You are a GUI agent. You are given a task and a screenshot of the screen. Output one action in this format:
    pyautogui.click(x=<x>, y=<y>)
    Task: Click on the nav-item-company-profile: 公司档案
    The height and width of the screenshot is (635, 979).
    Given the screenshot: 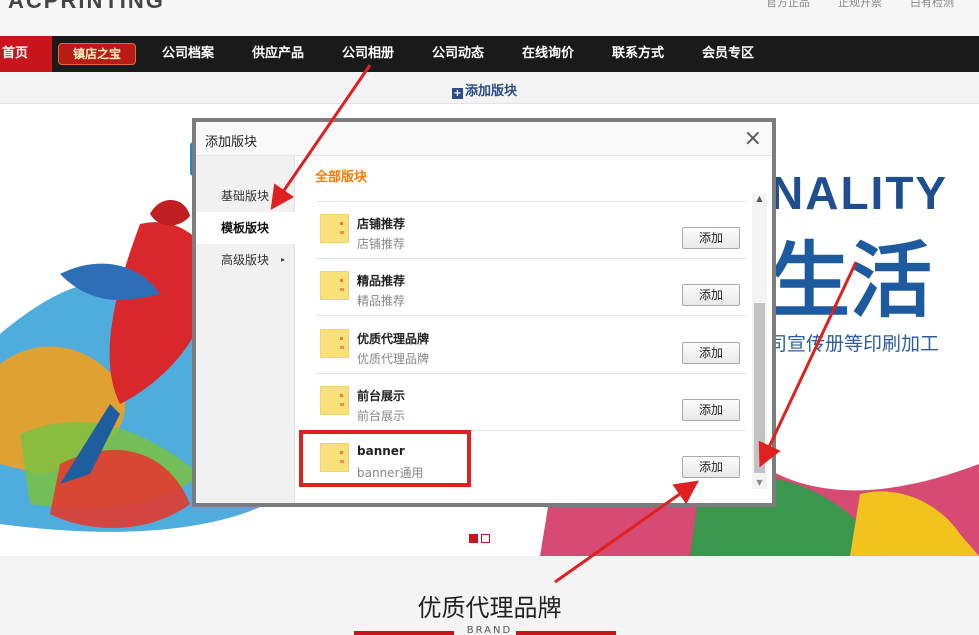 What is the action you would take?
    pyautogui.click(x=188, y=54)
    